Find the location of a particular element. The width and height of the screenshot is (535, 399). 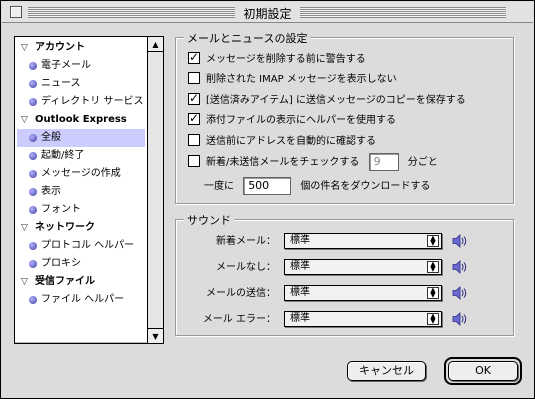

new-mail-sound-popup: 標準 ▲ ▼ is located at coordinates (363, 241).